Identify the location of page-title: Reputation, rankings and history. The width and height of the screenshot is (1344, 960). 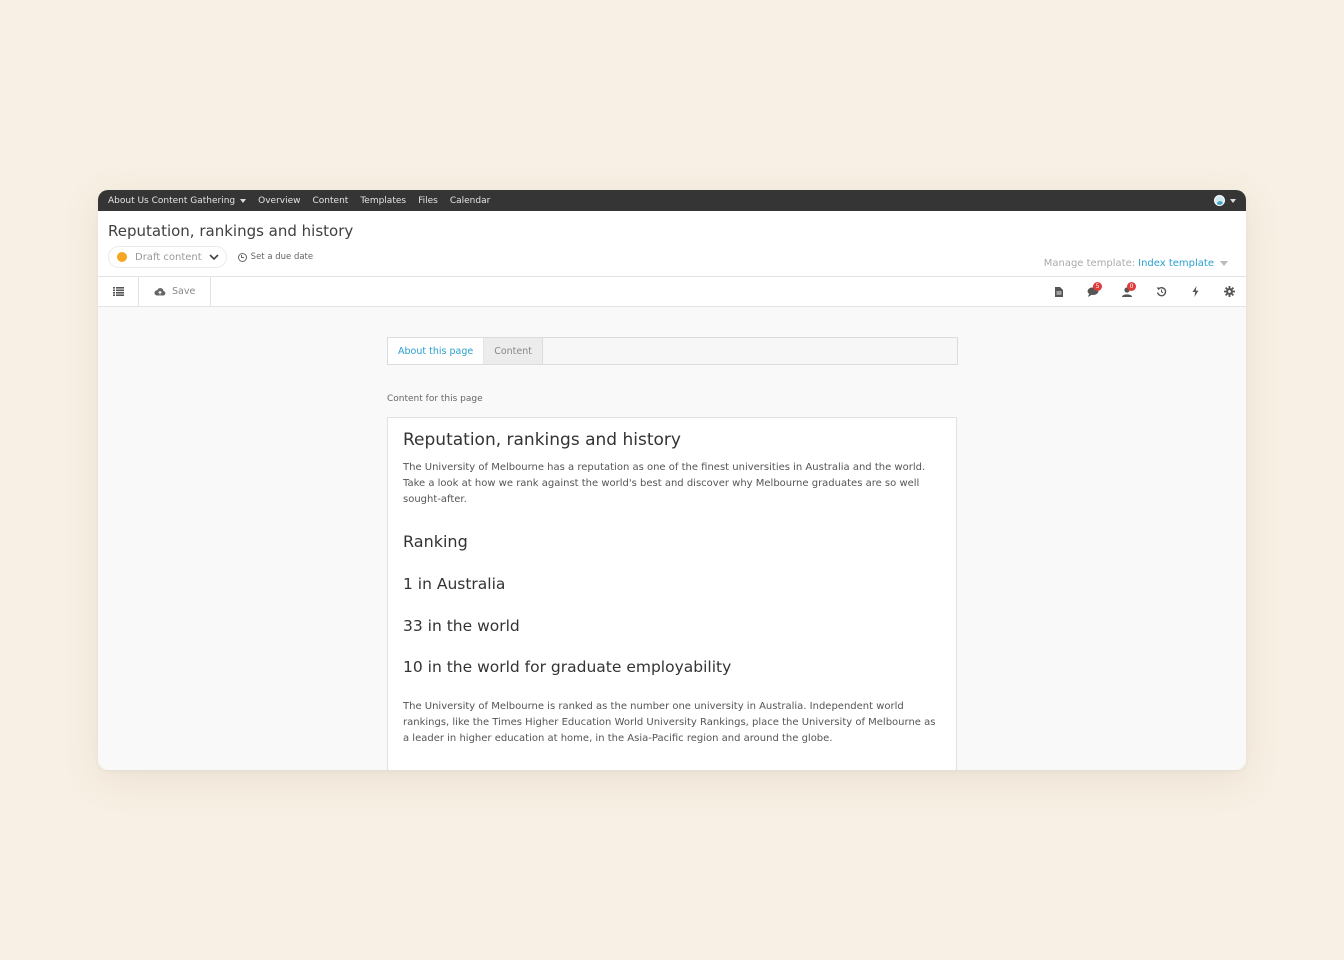
(231, 231).